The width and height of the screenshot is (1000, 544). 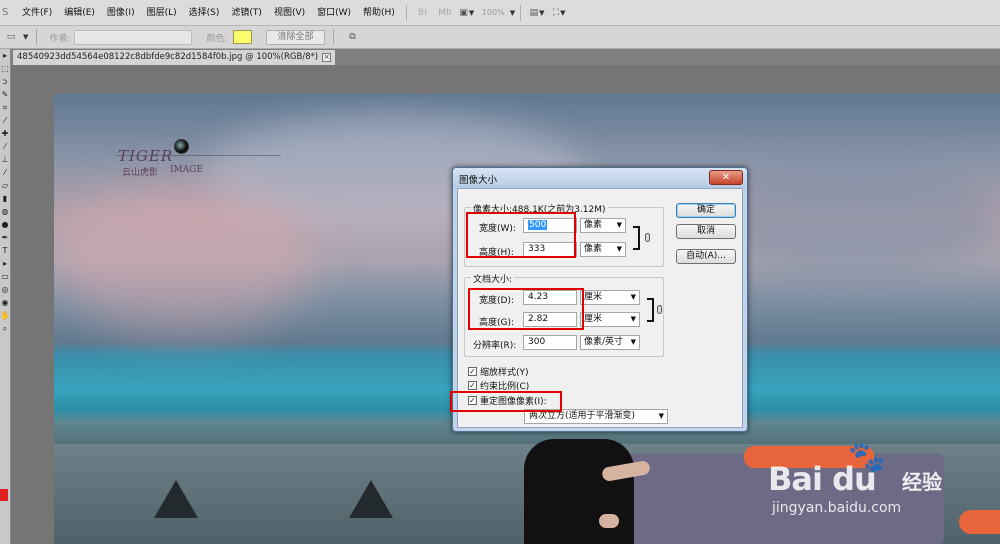 I want to click on eraser-tool-icon: ▱, so click(x=5, y=186).